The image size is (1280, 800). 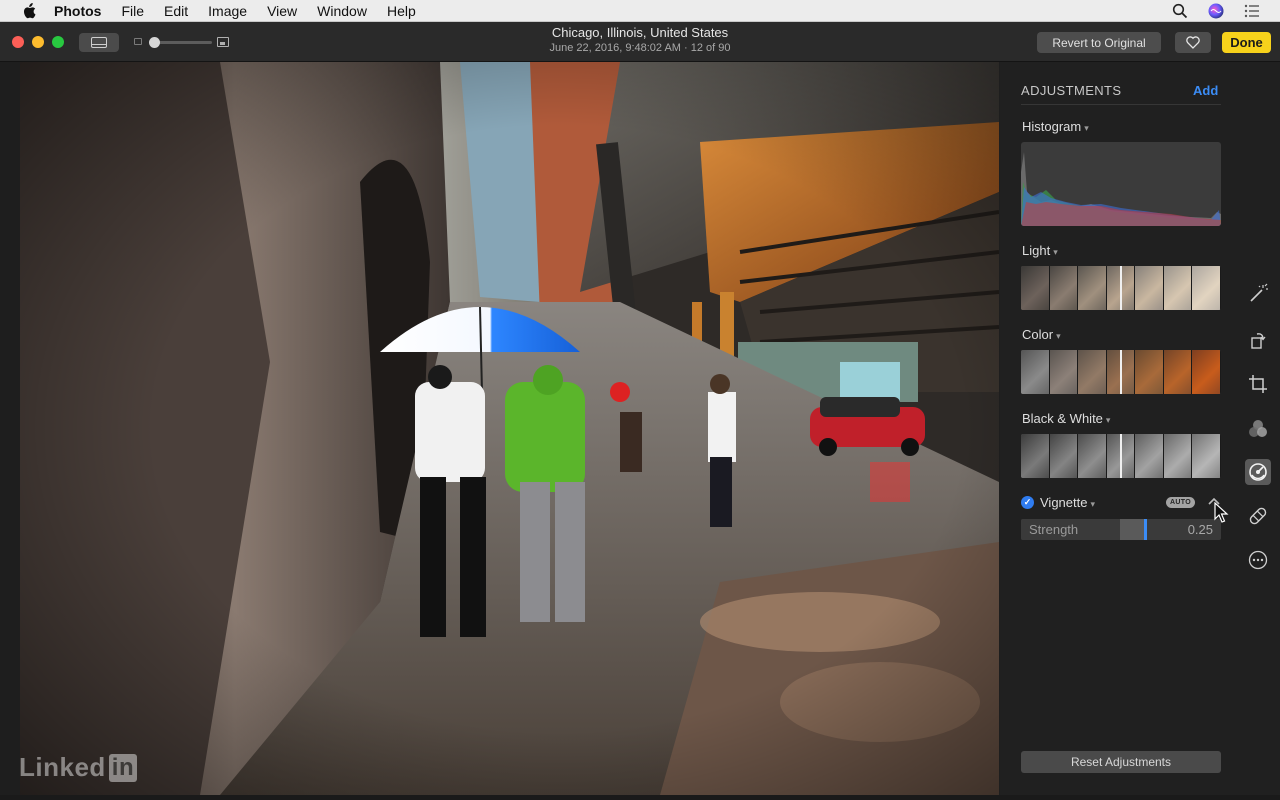 What do you see at coordinates (1099, 42) in the screenshot?
I see `revert-to-original-button: Revert to Original` at bounding box center [1099, 42].